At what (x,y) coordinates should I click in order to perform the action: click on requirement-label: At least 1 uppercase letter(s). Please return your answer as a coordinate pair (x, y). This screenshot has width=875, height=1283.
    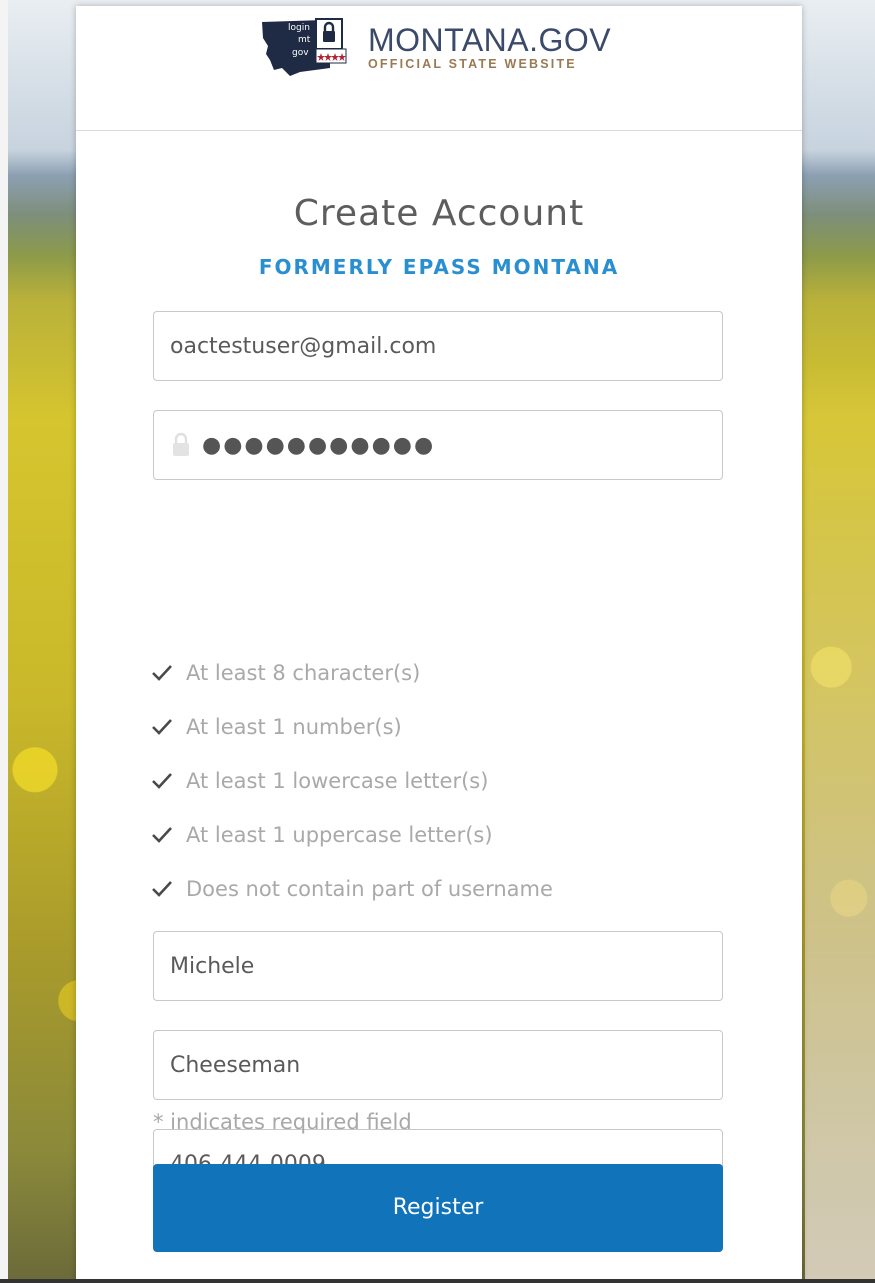
    Looking at the image, I should click on (339, 835).